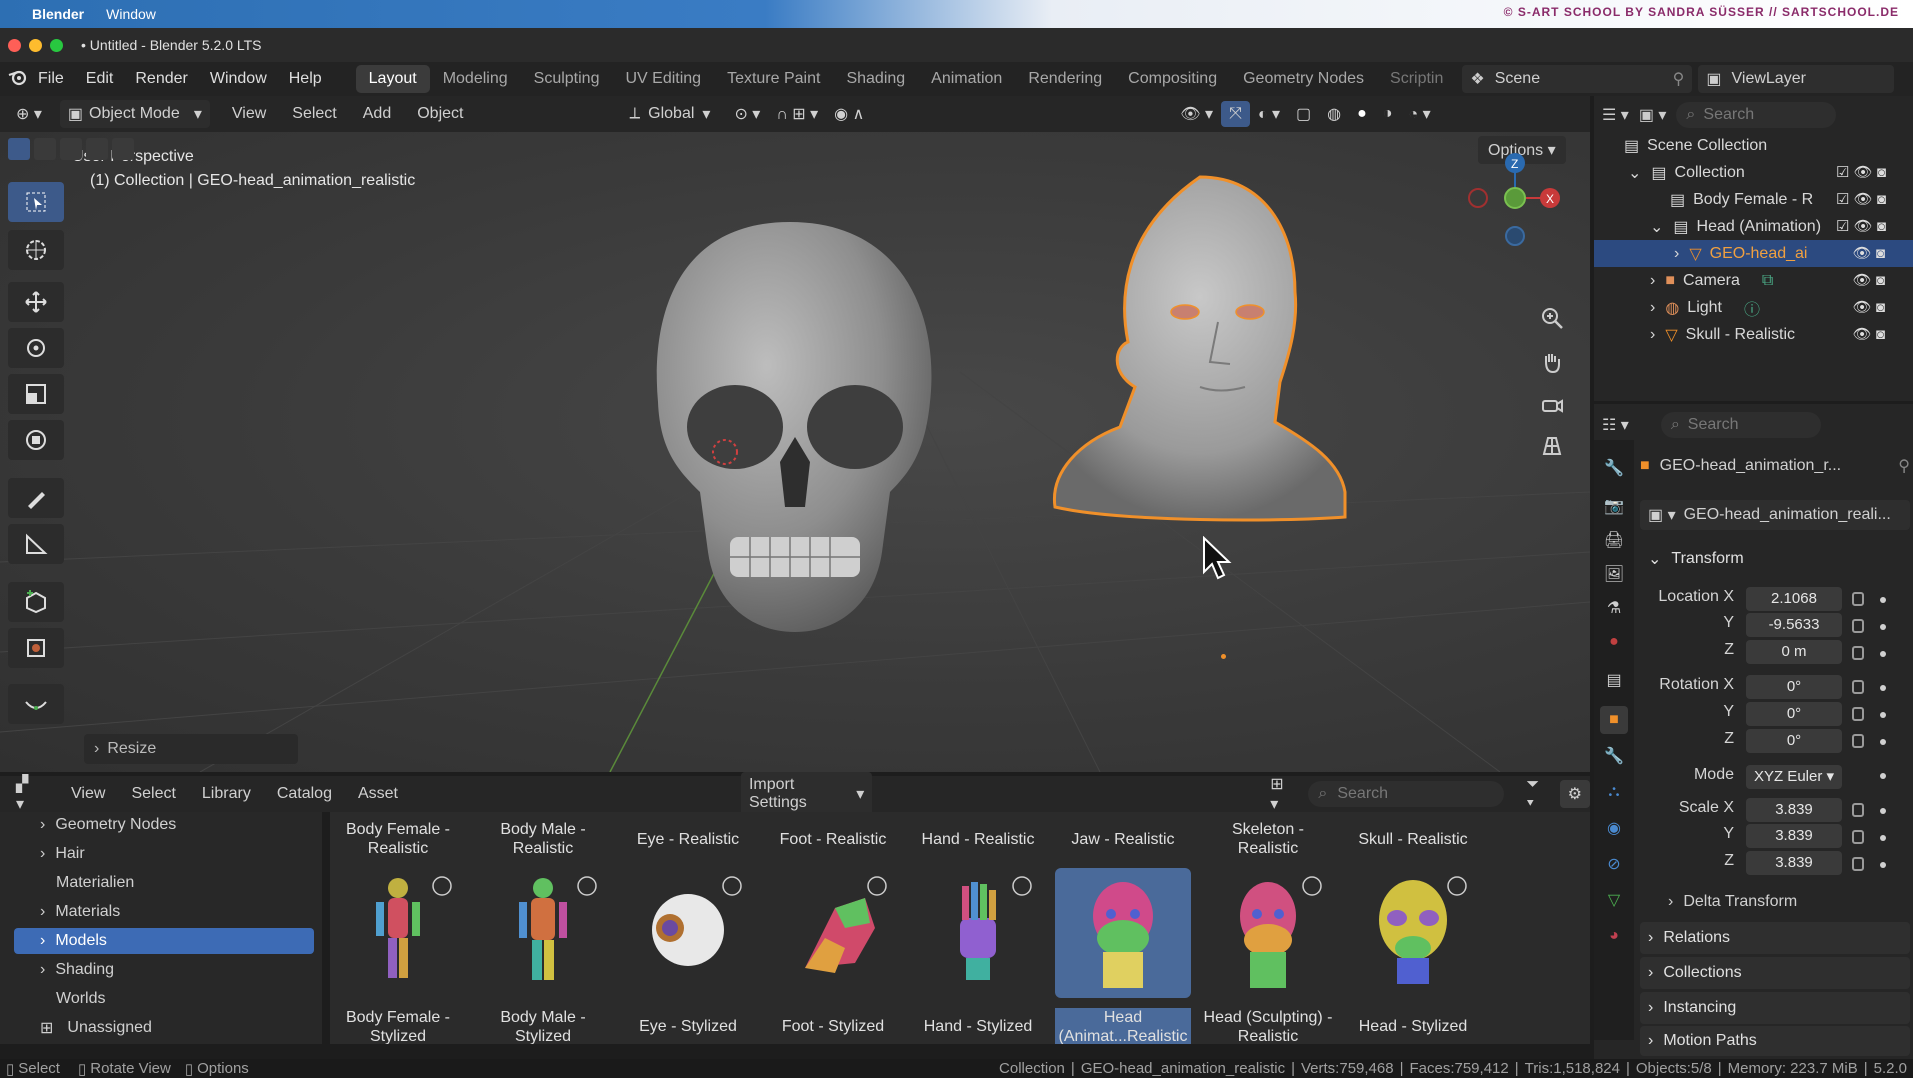 The height and width of the screenshot is (1078, 1913). I want to click on asset-head-stylized: Head - Stylized, so click(1413, 1026).